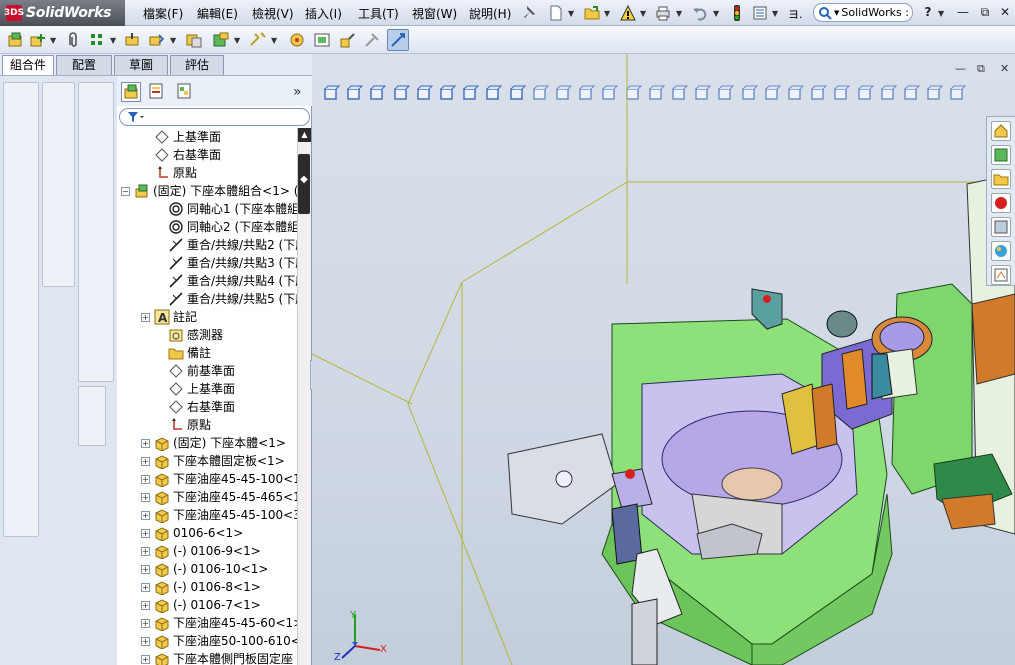 The image size is (1015, 665). What do you see at coordinates (213, 443) in the screenshot?
I see `feature-tree-node: + (固定) 下座本體<1>` at bounding box center [213, 443].